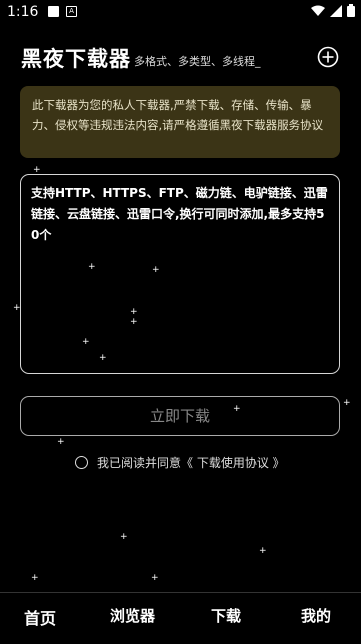 Image resolution: width=361 pixels, height=644 pixels. Describe the element at coordinates (226, 615) in the screenshot. I see `nav-download: 下载` at that location.